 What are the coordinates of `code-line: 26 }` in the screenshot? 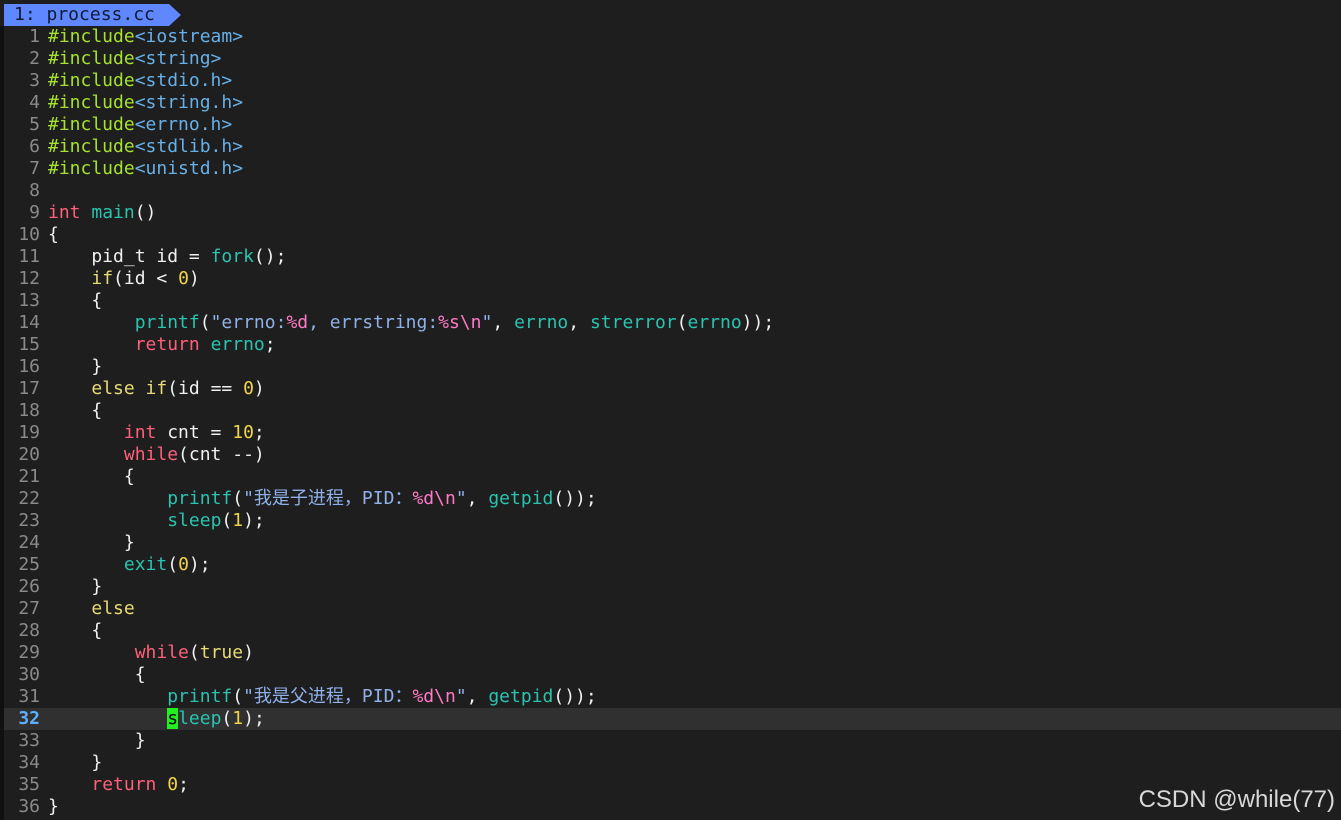 It's located at (672, 587).